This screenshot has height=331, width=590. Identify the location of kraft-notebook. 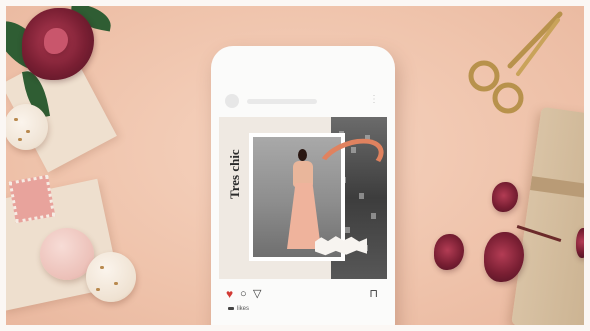
(550, 218).